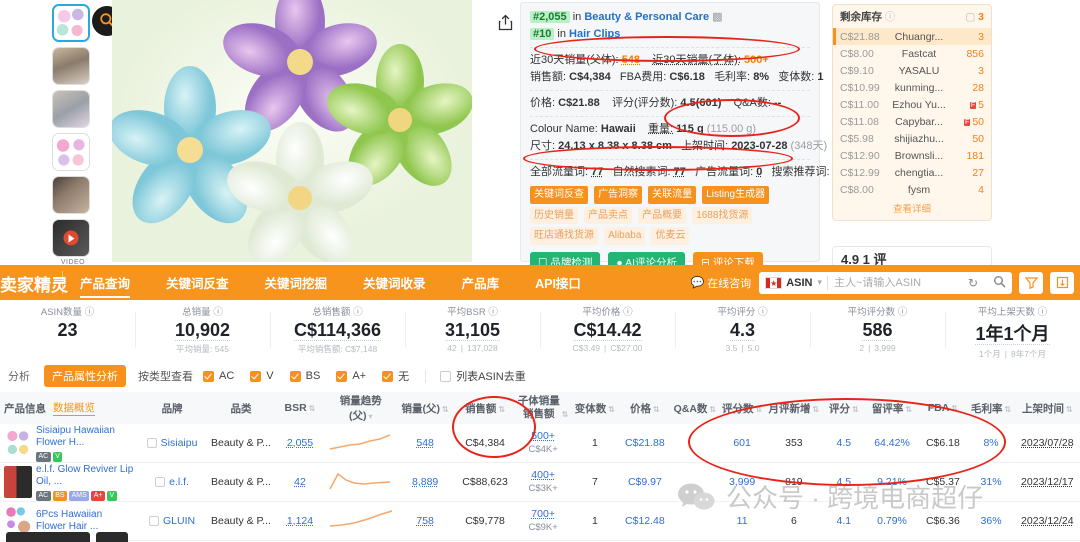  Describe the element at coordinates (912, 53) in the screenshot. I see `inventory-row: C$8.00 Fastcat 856` at that location.